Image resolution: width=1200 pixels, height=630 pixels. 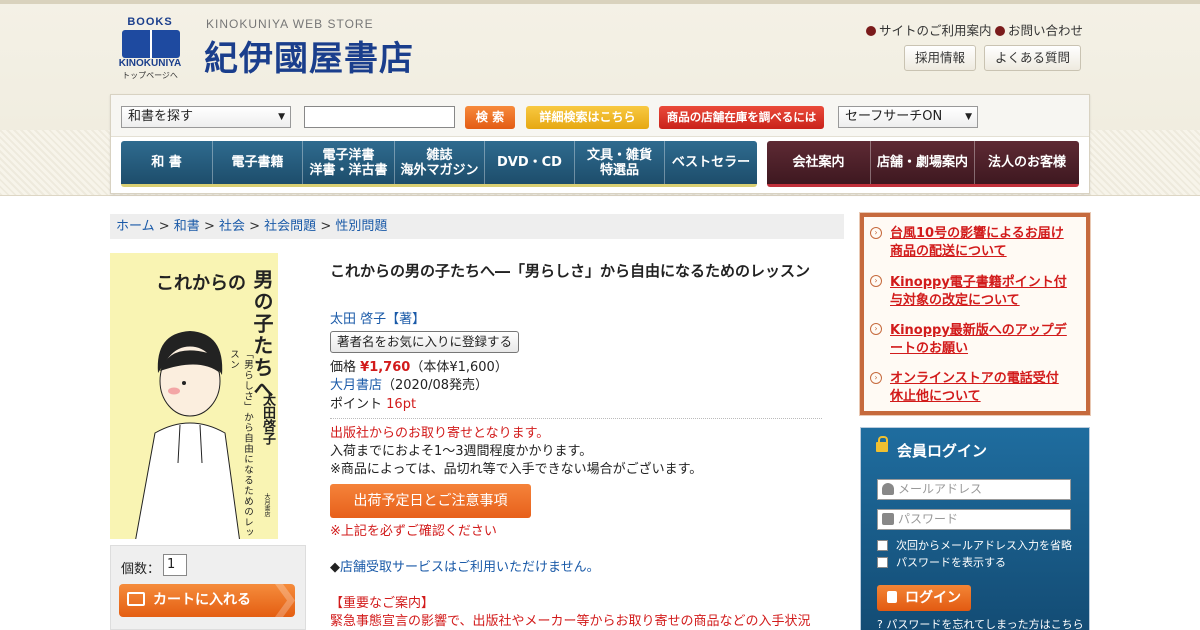 I want to click on news-item-kinoppy-update: Kinoppy最新版へのアップデートのお願い, so click(x=980, y=340).